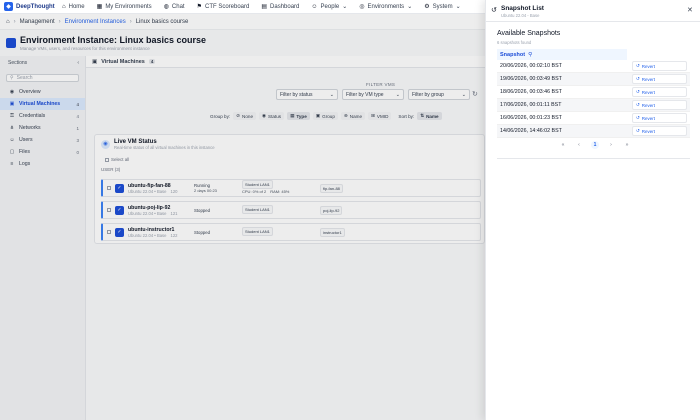 This screenshot has width=700, height=420. Describe the element at coordinates (178, 6) in the screenshot. I see `nav-label-chat: Chat` at that location.